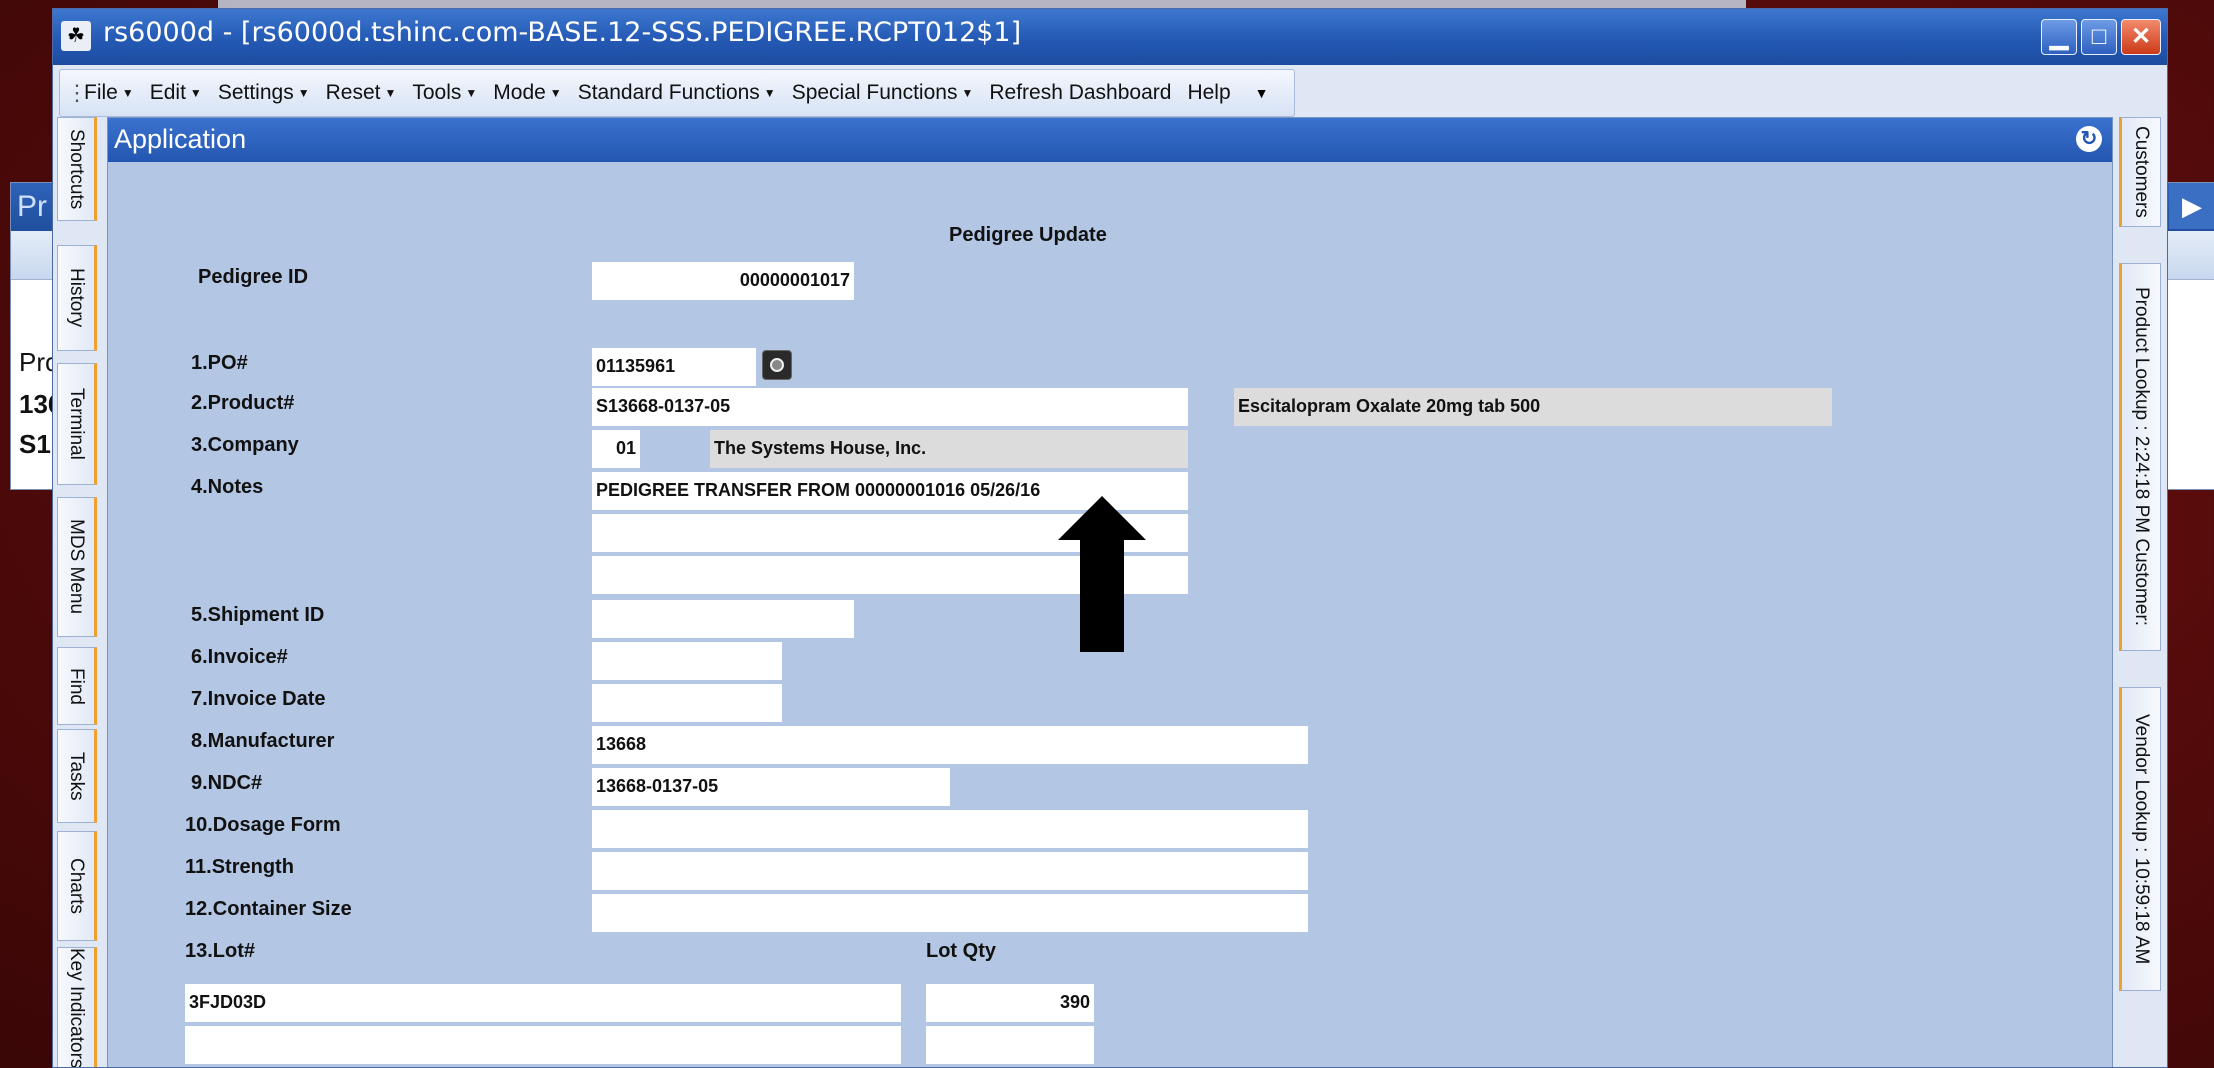  I want to click on company-code-field: 01, so click(616, 449).